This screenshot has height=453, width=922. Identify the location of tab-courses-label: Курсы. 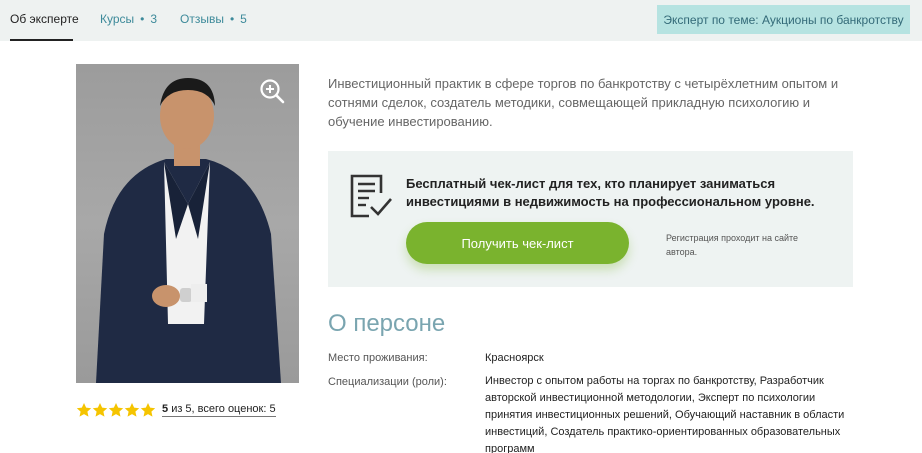
(117, 19).